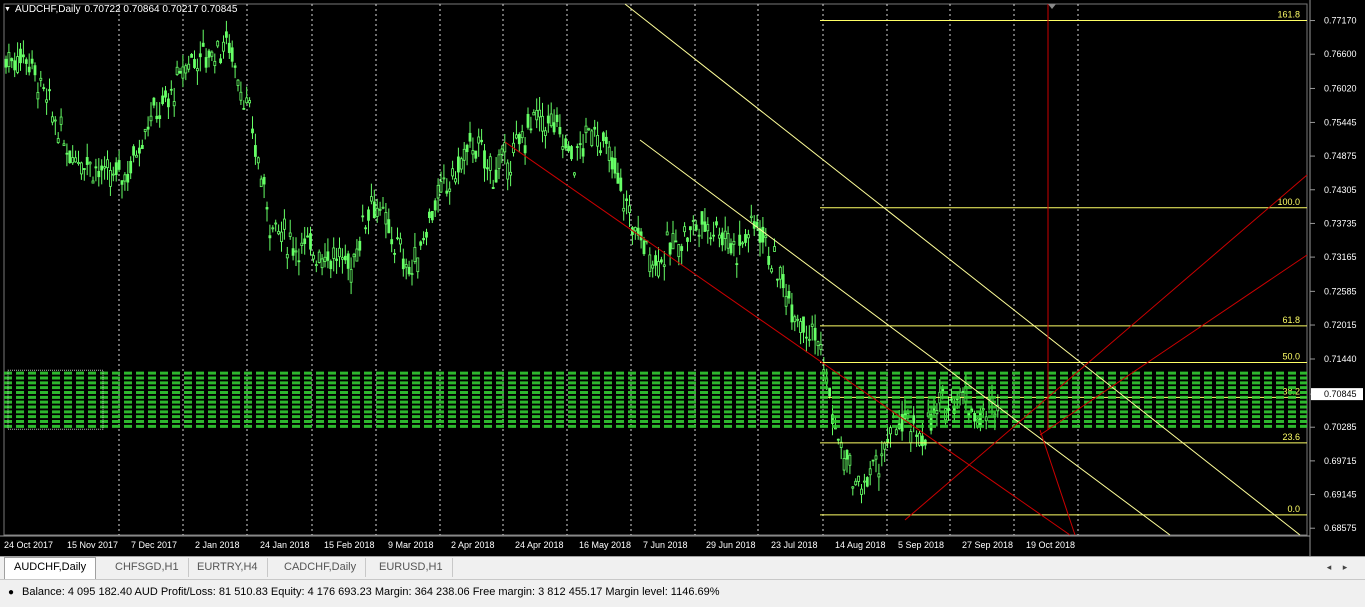 Image resolution: width=1365 pixels, height=607 pixels. What do you see at coordinates (47, 9) in the screenshot?
I see `symbol-timeframe: AUDCHF,Daily` at bounding box center [47, 9].